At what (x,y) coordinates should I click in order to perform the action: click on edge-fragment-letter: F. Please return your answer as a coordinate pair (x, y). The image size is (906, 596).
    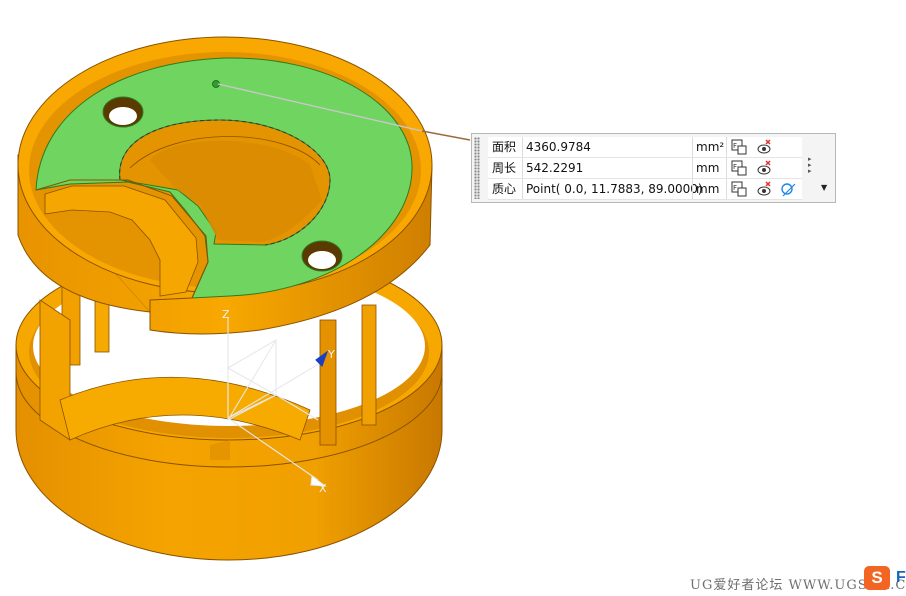
    Looking at the image, I should click on (901, 577).